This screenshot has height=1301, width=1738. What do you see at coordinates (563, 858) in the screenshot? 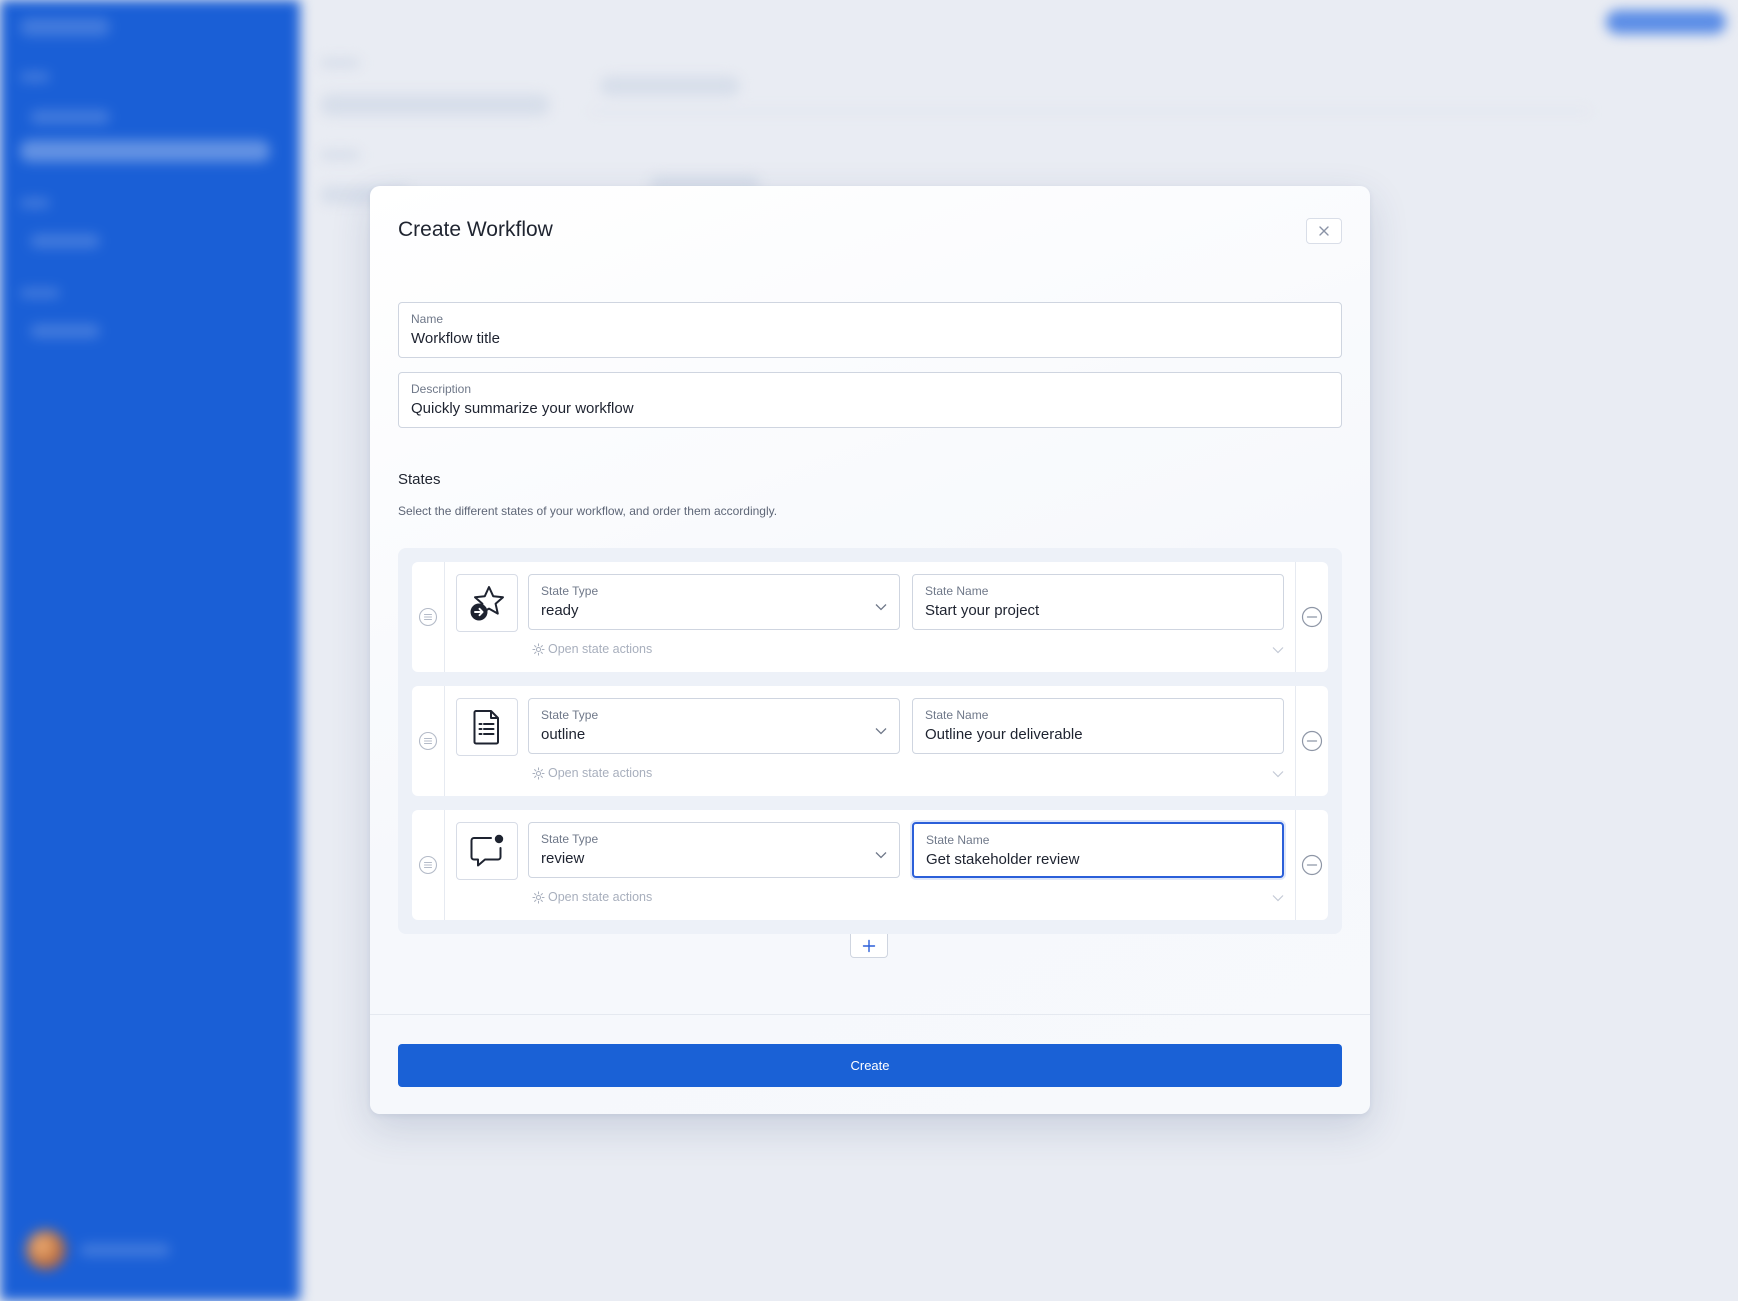
I see `state-type-value: review` at bounding box center [563, 858].